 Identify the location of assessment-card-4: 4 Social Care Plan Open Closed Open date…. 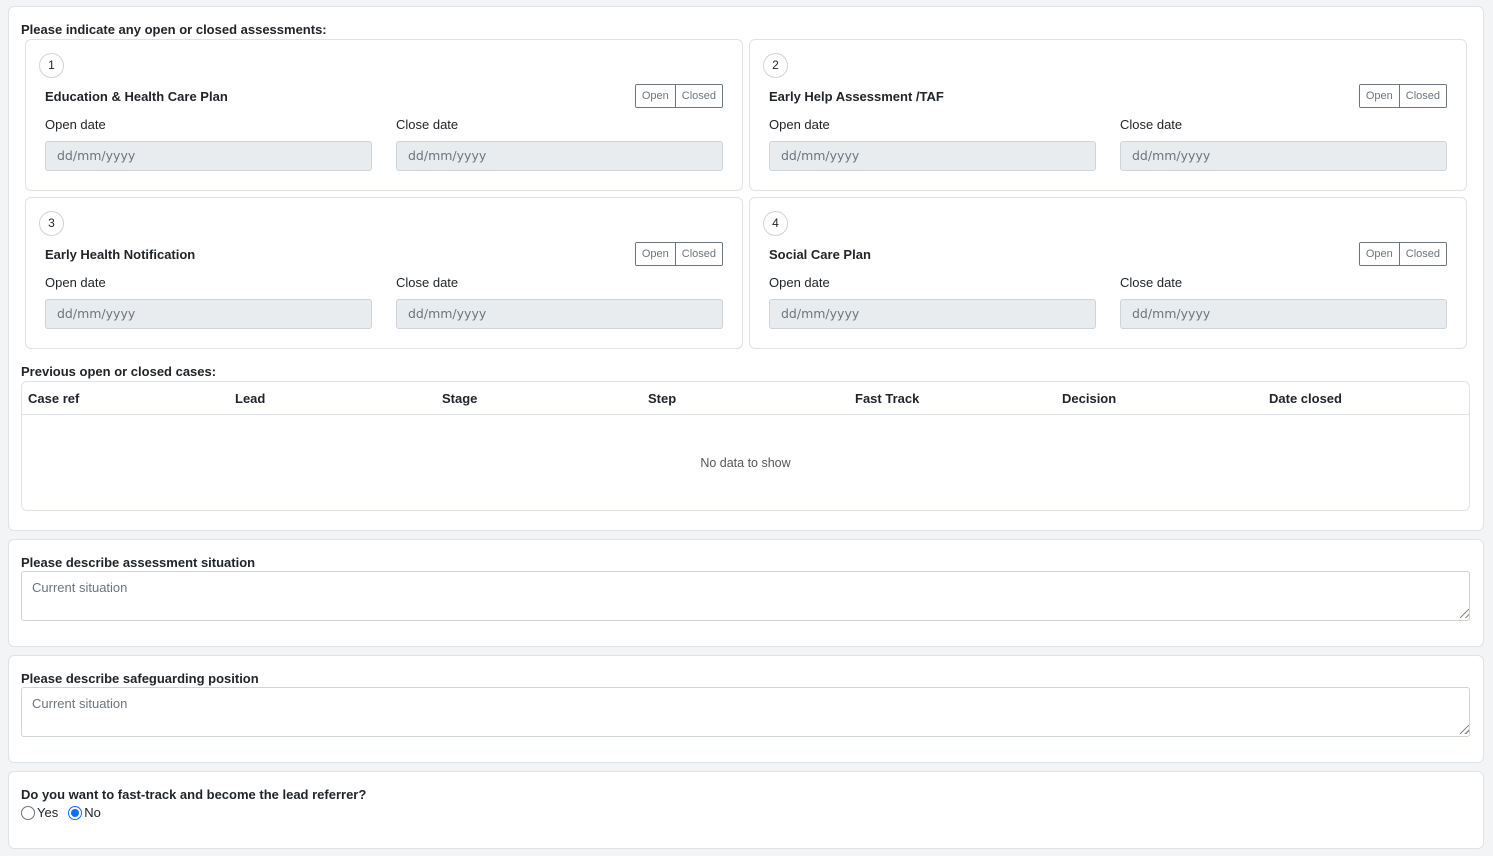
(1108, 273).